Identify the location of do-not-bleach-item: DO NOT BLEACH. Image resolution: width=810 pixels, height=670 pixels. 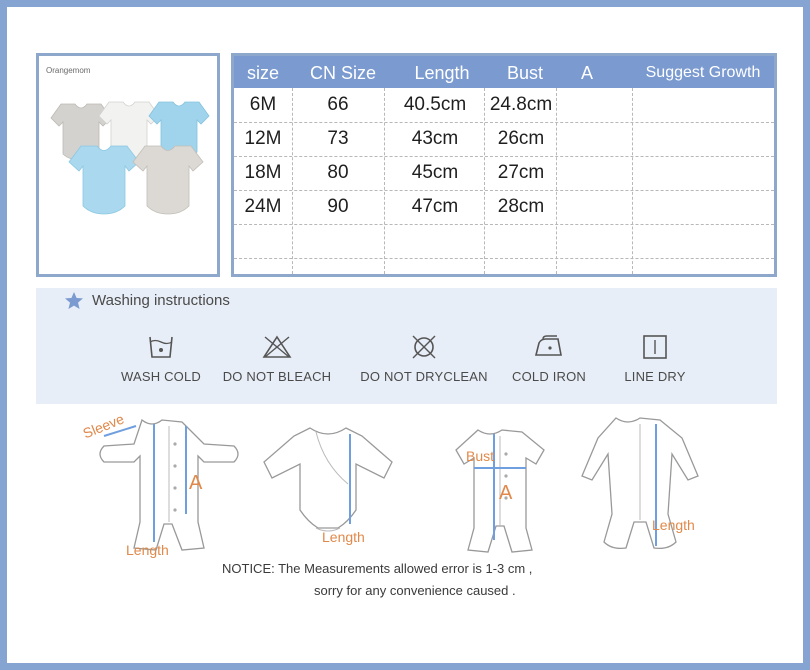
(277, 359).